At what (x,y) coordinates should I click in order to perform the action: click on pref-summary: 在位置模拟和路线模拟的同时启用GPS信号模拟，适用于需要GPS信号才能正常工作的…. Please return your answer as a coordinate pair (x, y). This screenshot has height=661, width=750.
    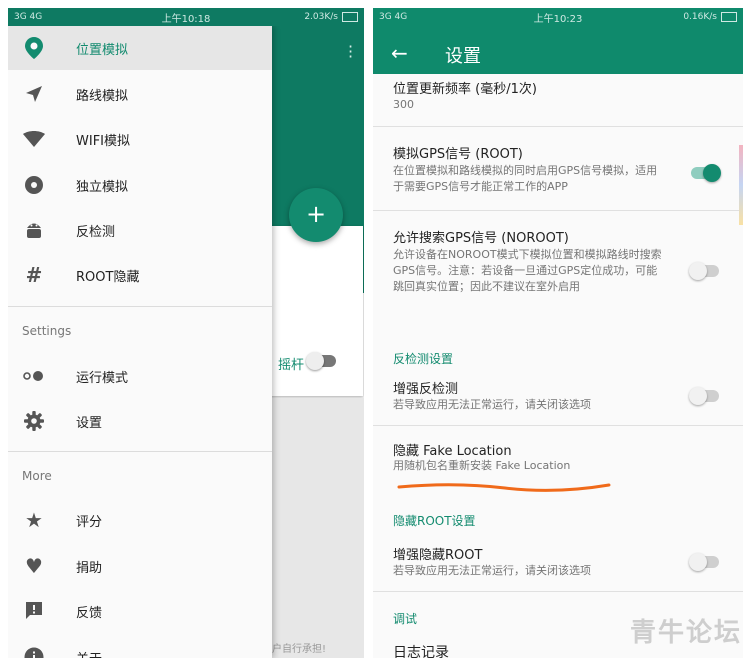
    Looking at the image, I should click on (525, 178).